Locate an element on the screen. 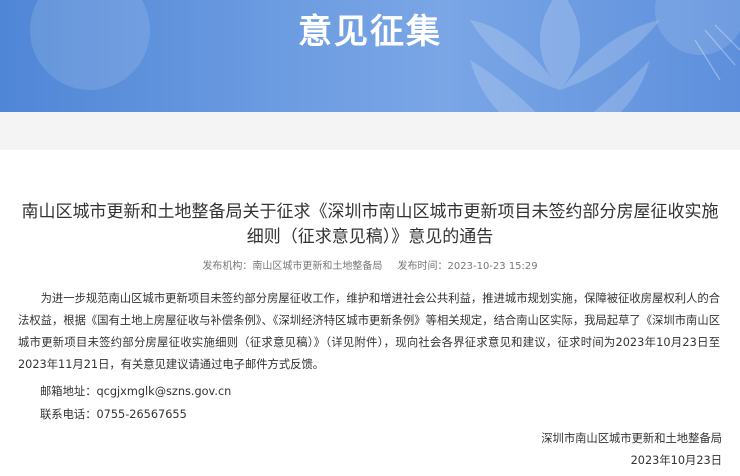  article-title-line-2: 细则（征求意见稿）》意见的通告 is located at coordinates (370, 237).